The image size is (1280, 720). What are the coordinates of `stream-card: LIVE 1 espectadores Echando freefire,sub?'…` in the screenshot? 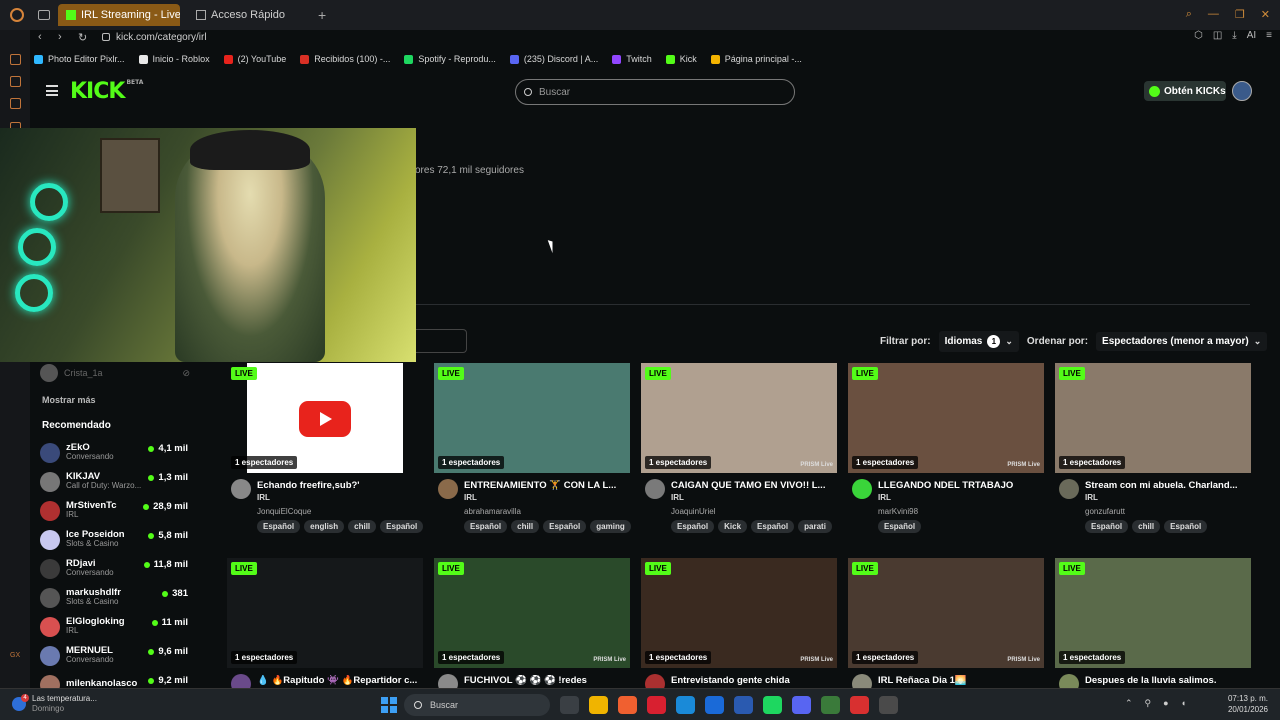 It's located at (325, 448).